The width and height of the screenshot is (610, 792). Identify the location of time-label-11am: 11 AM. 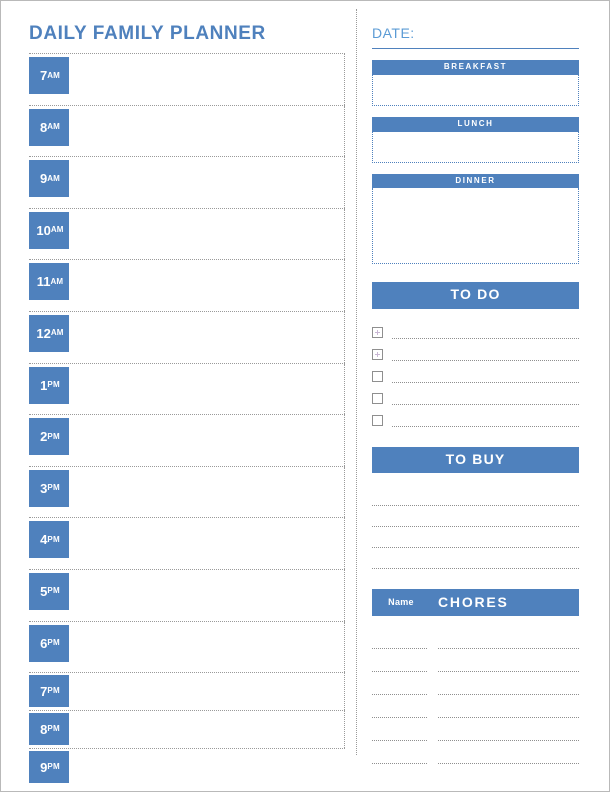
(49, 282).